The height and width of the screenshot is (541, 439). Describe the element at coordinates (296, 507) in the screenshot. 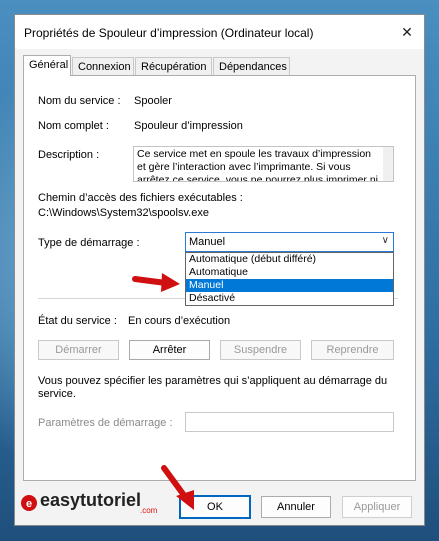

I see `cancel-button: Annuler` at that location.